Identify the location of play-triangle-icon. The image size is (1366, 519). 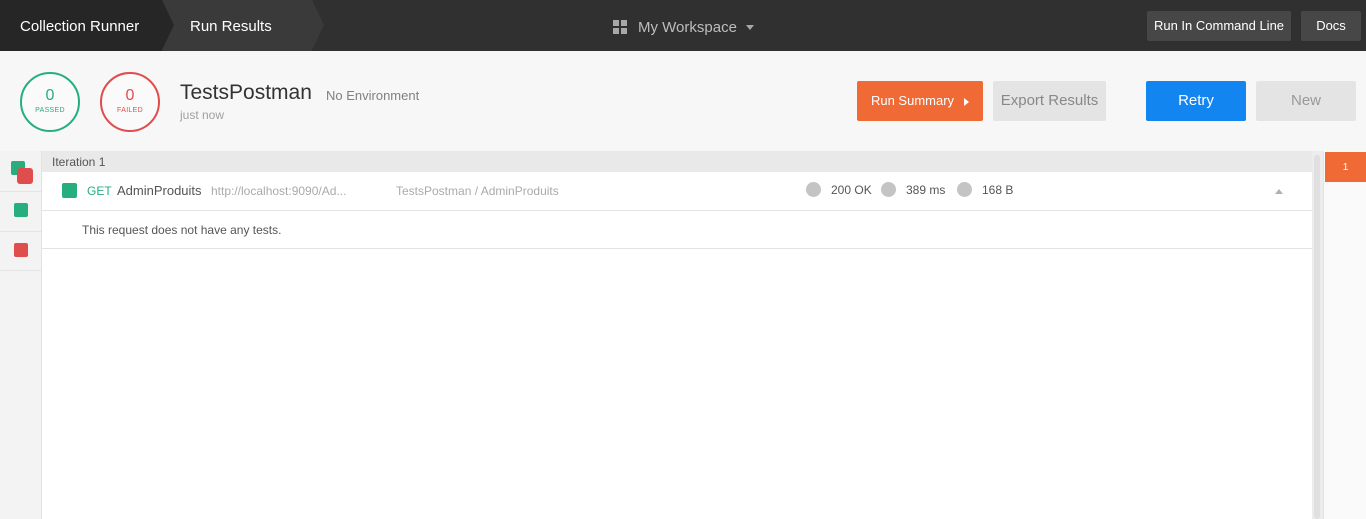
(967, 101).